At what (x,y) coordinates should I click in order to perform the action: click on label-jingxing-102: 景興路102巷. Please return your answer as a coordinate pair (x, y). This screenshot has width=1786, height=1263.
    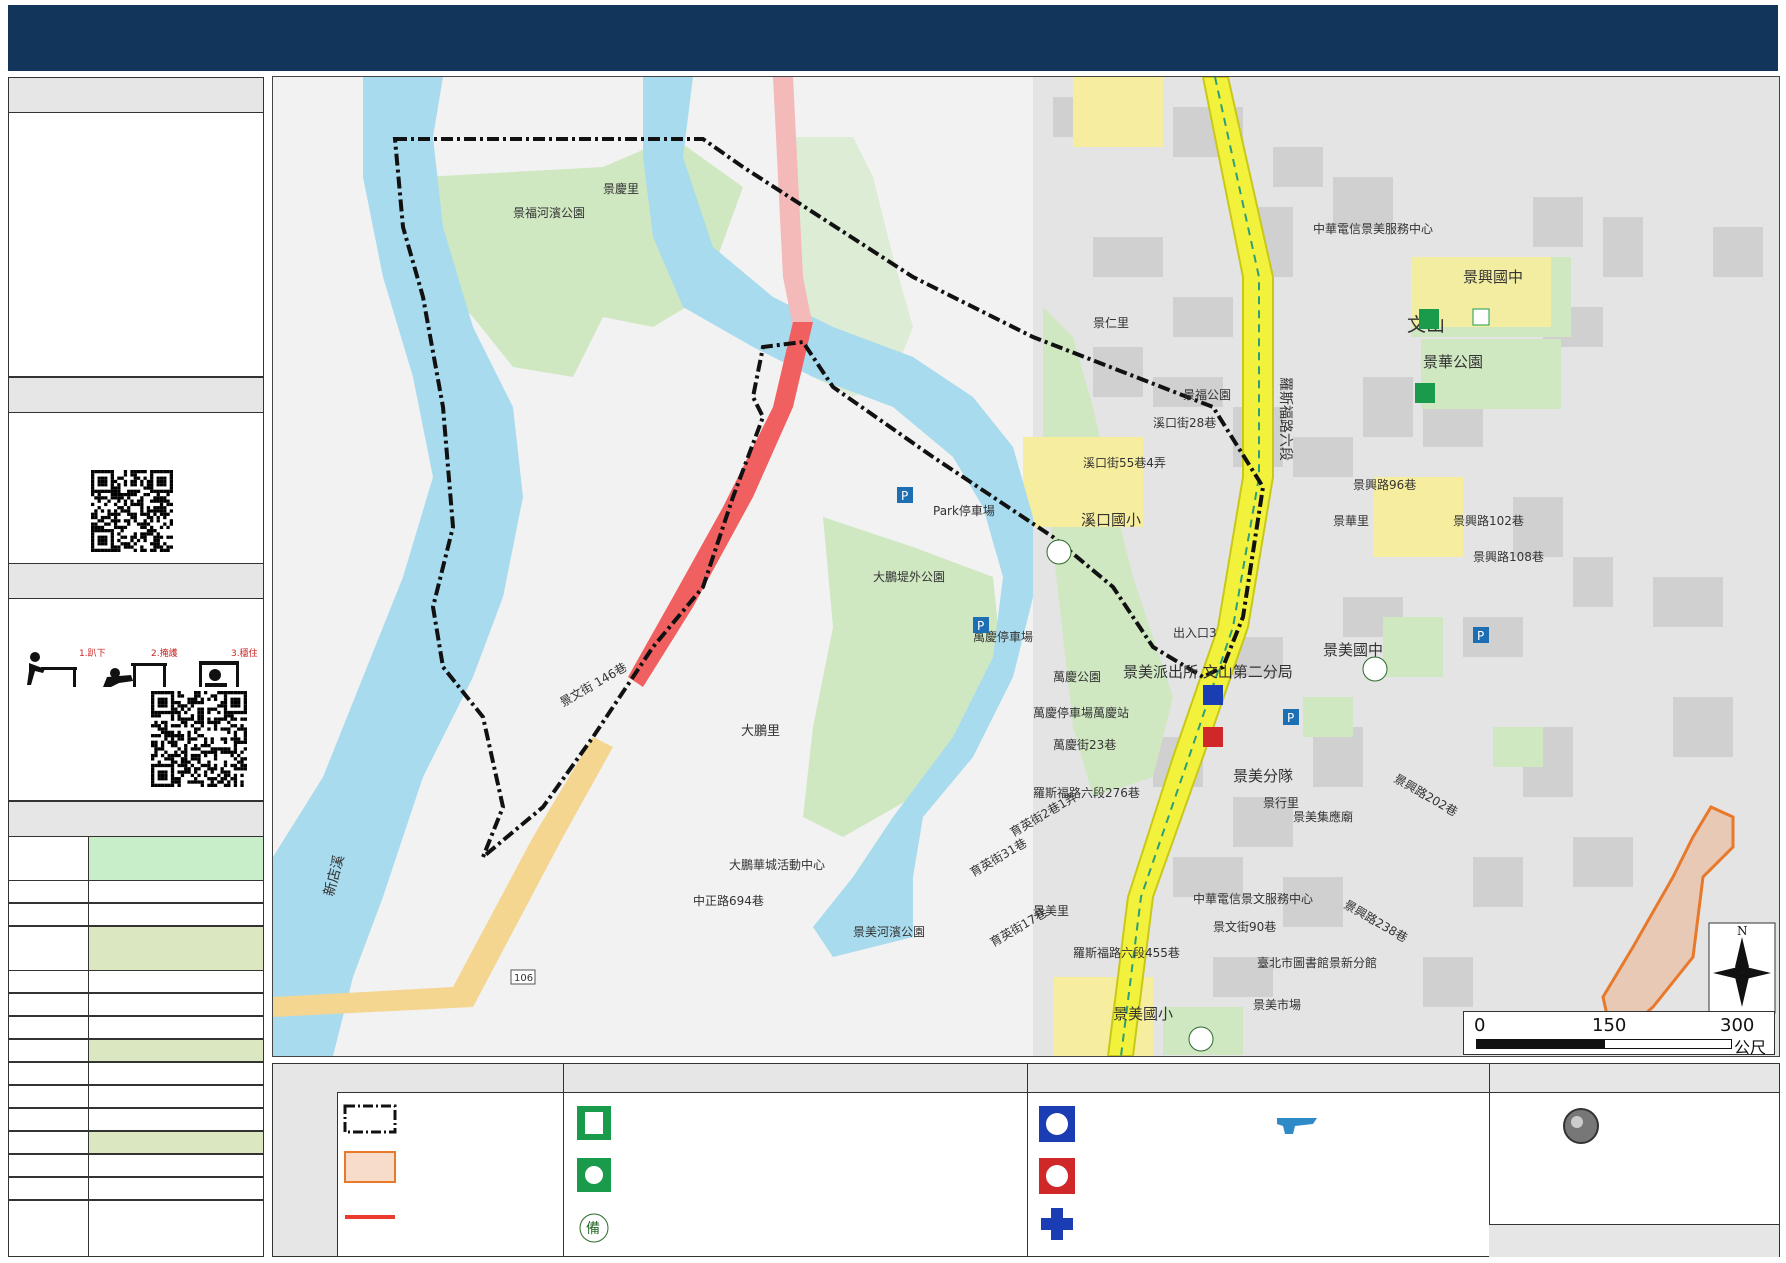
    Looking at the image, I should click on (1488, 520).